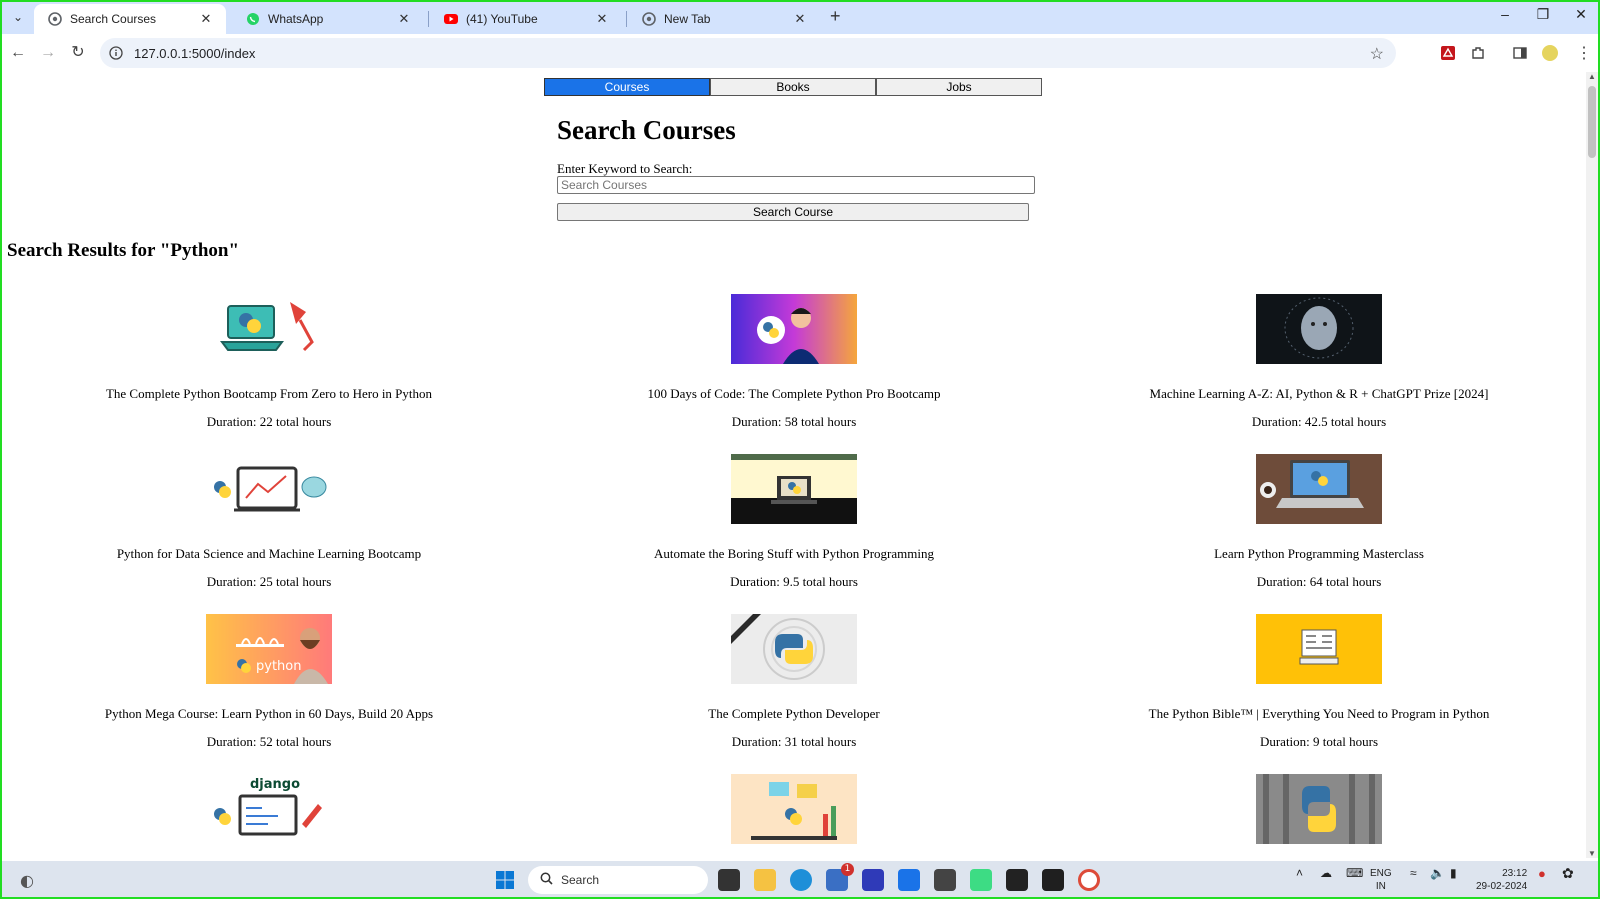 The image size is (1600, 899). I want to click on forward-button: →, so click(48, 53).